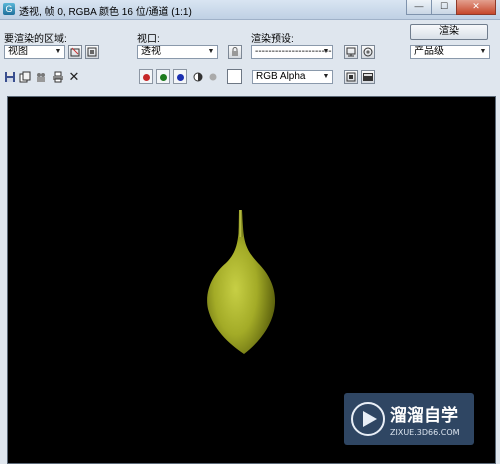 The image size is (500, 464). I want to click on window-controls: — ☐ ✕, so click(451, 7).